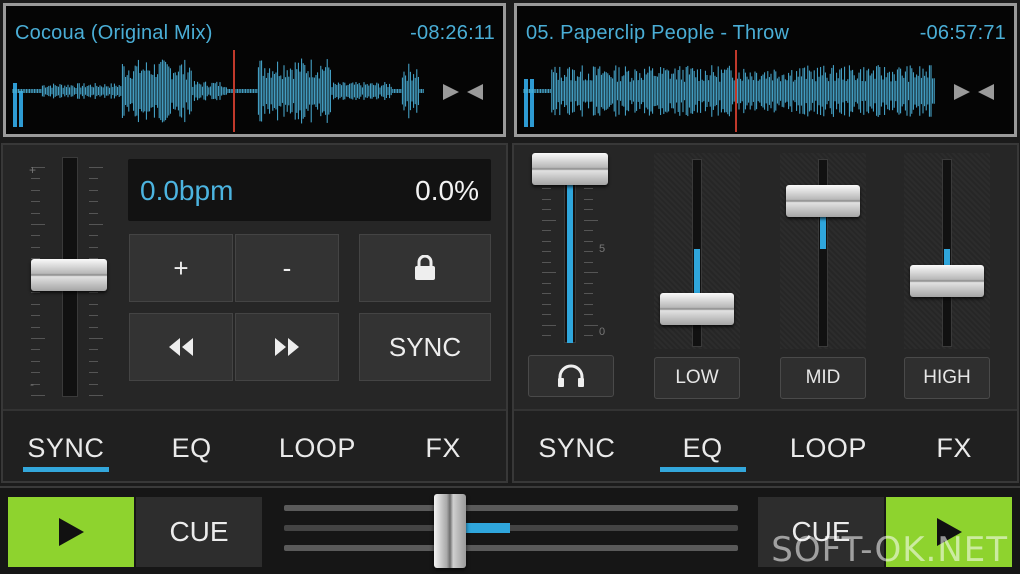  Describe the element at coordinates (33, 170) in the screenshot. I see `pitch-plus-mark: +` at that location.